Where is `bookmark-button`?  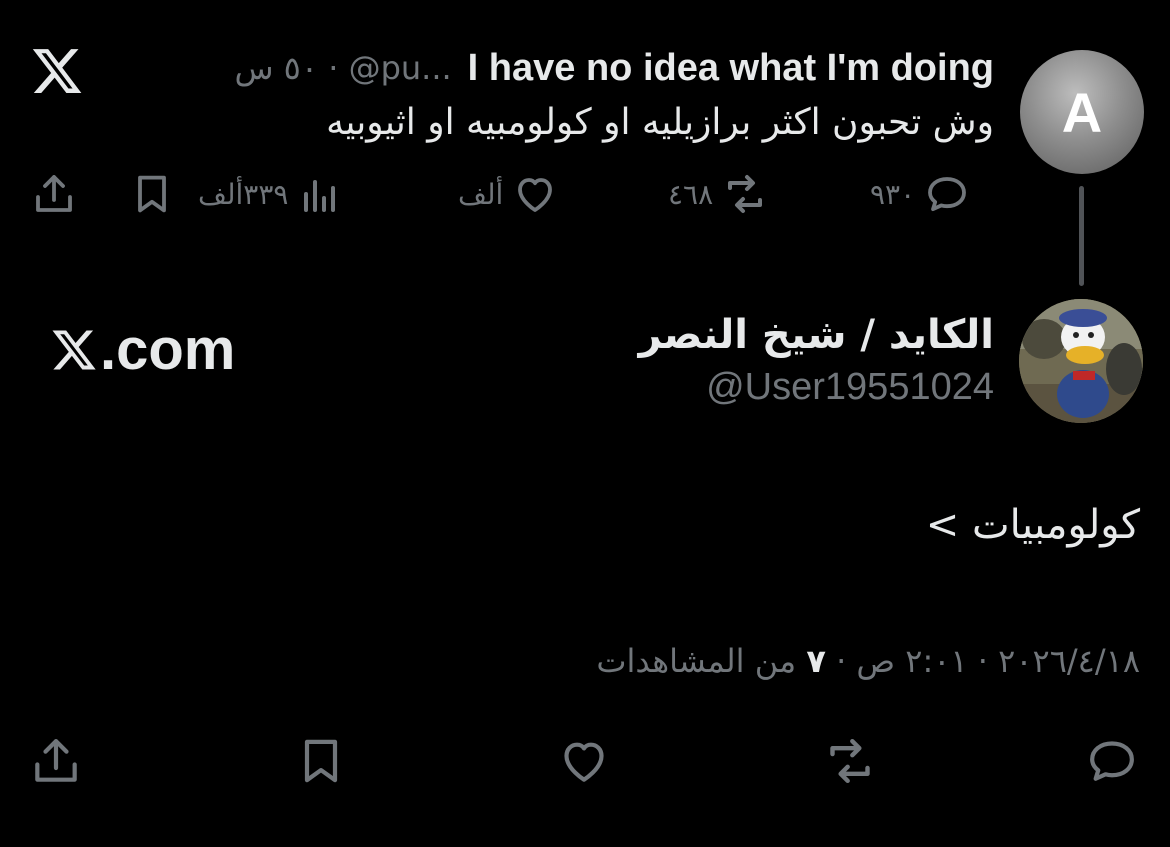 bookmark-button is located at coordinates (321, 761).